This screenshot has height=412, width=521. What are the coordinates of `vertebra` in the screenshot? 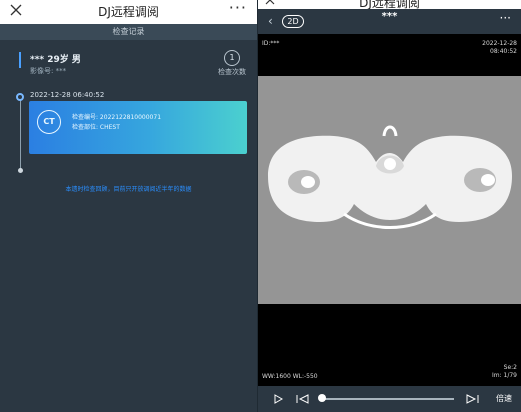 It's located at (390, 164).